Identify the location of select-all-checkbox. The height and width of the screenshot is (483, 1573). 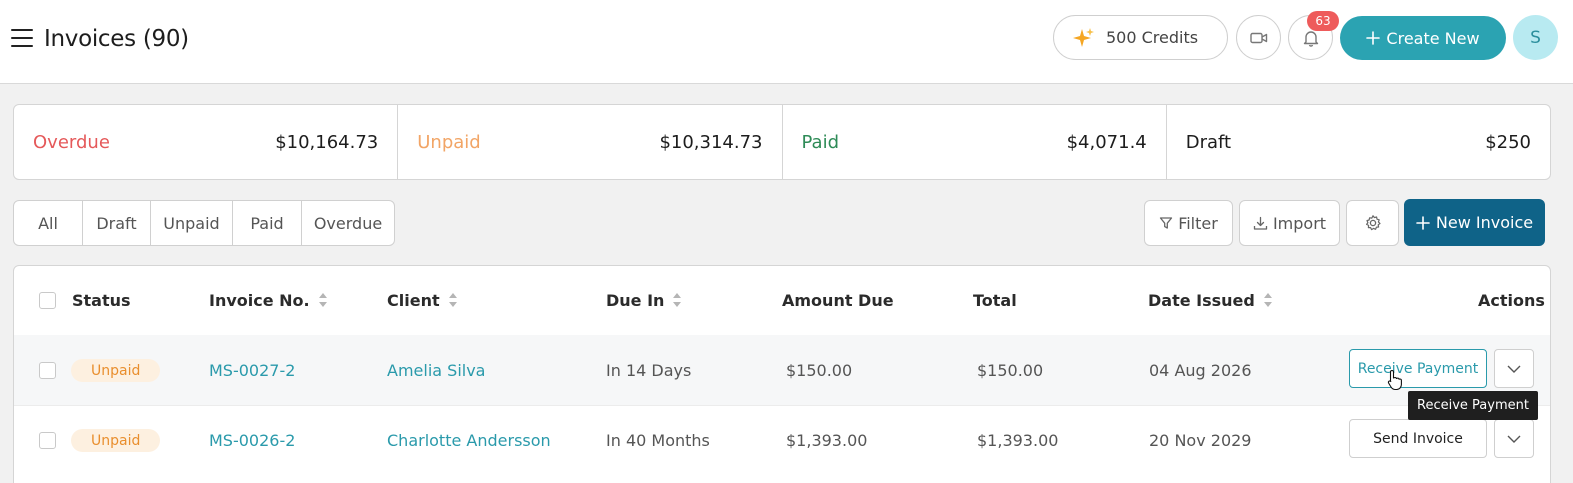
(47, 300).